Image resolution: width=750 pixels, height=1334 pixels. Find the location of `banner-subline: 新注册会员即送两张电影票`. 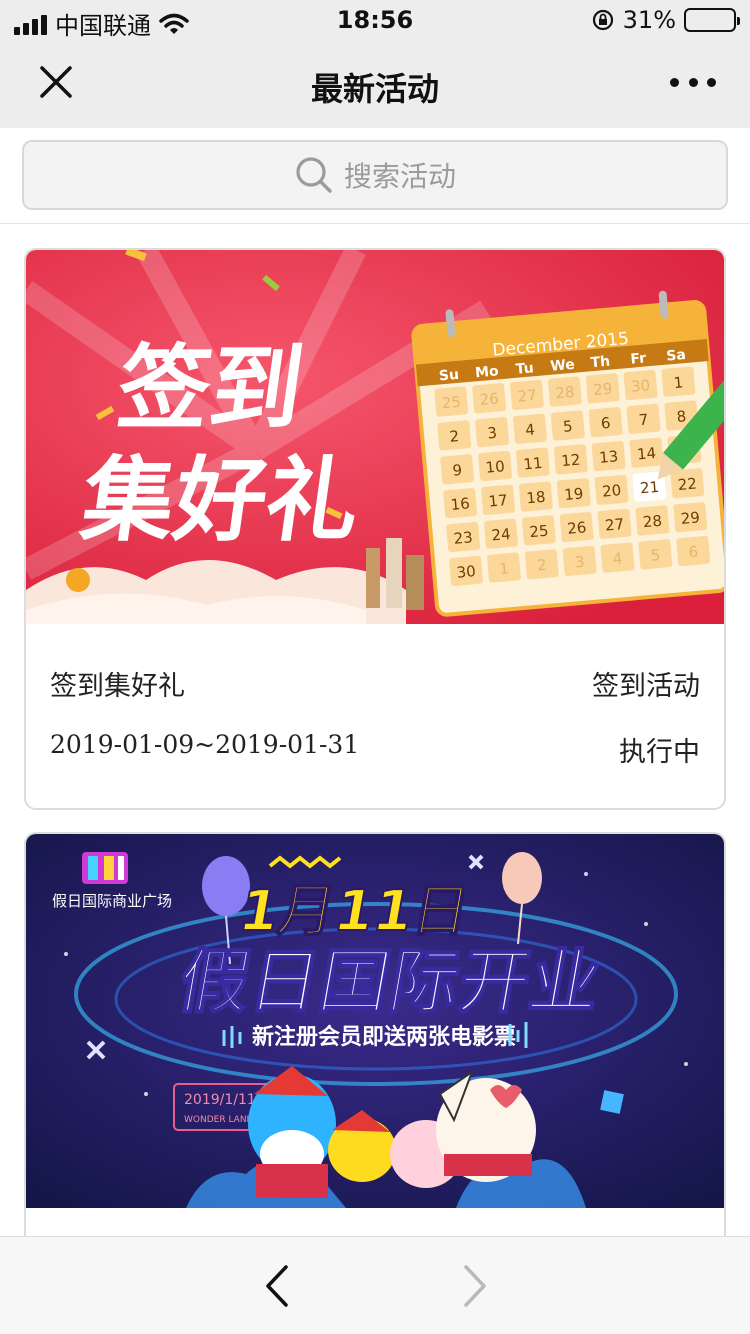

banner-subline: 新注册会员即送两张电影票 is located at coordinates (384, 1037).